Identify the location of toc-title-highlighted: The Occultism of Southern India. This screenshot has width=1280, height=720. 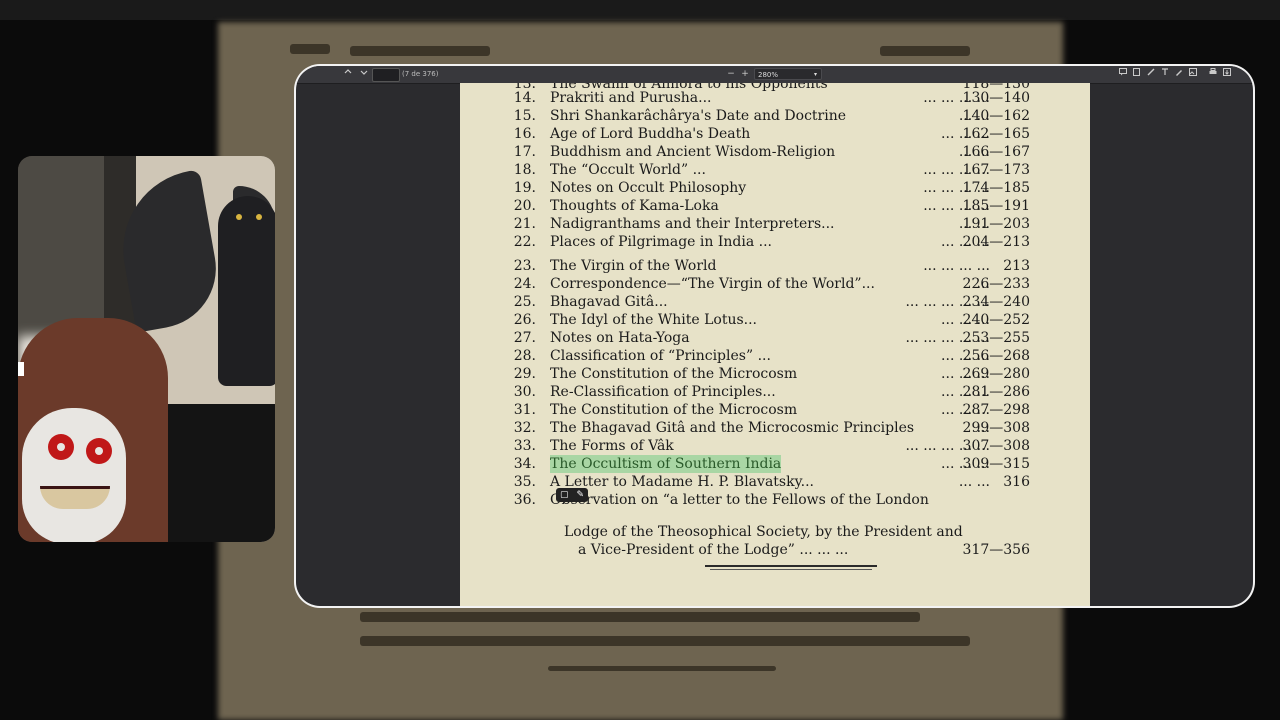
(666, 464).